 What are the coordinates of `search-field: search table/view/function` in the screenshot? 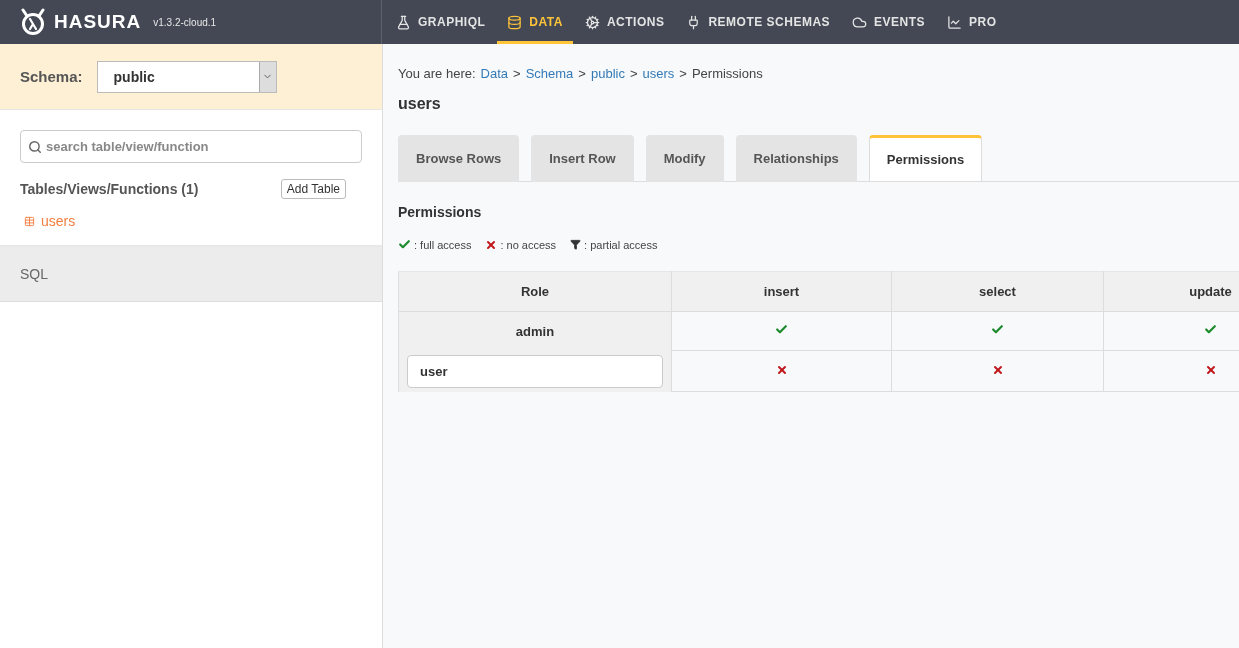 It's located at (191, 146).